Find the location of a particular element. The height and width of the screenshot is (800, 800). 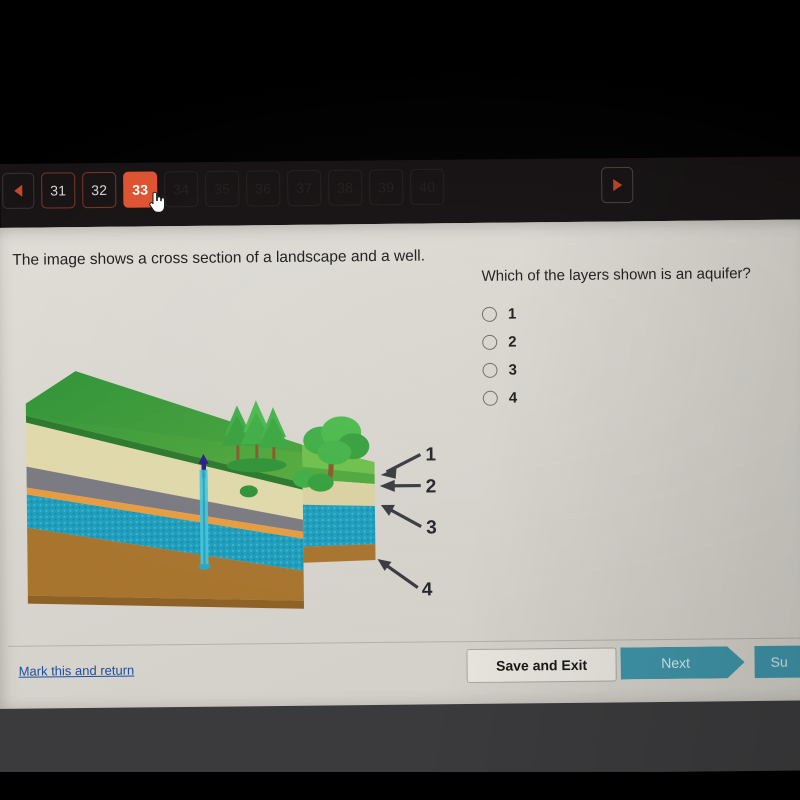

pager-button-39: 39 is located at coordinates (386, 187).